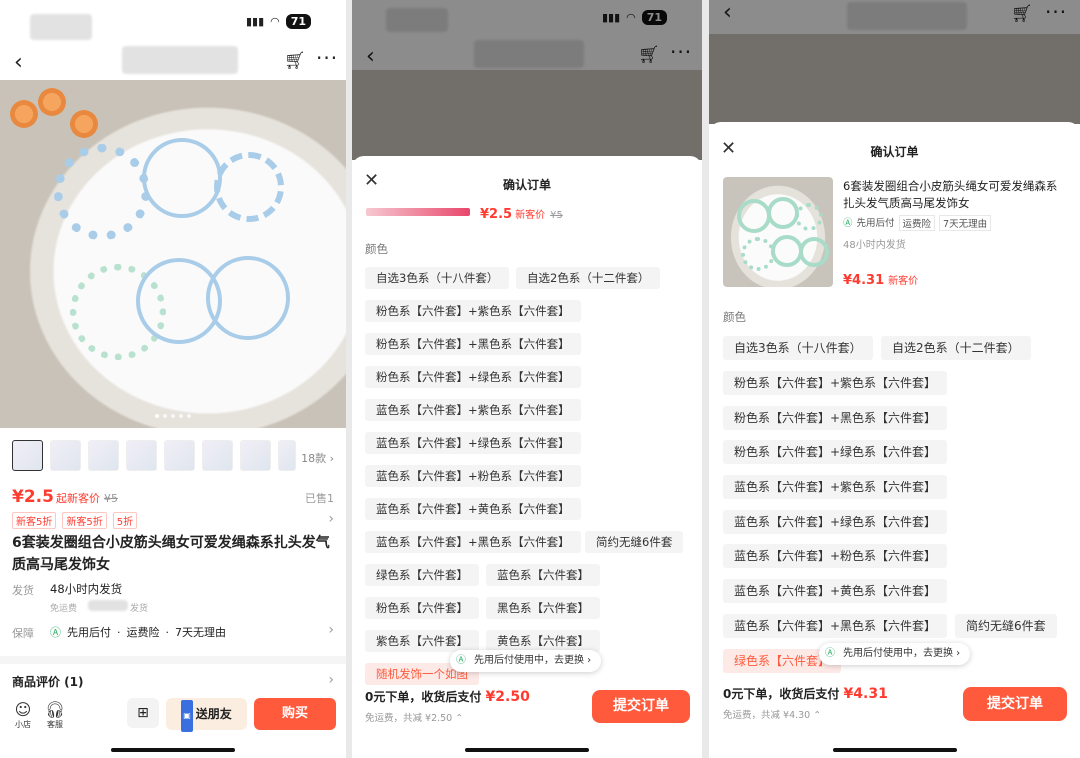  Describe the element at coordinates (422, 641) in the screenshot. I see `color-option: 紫色系【六件套】` at that location.